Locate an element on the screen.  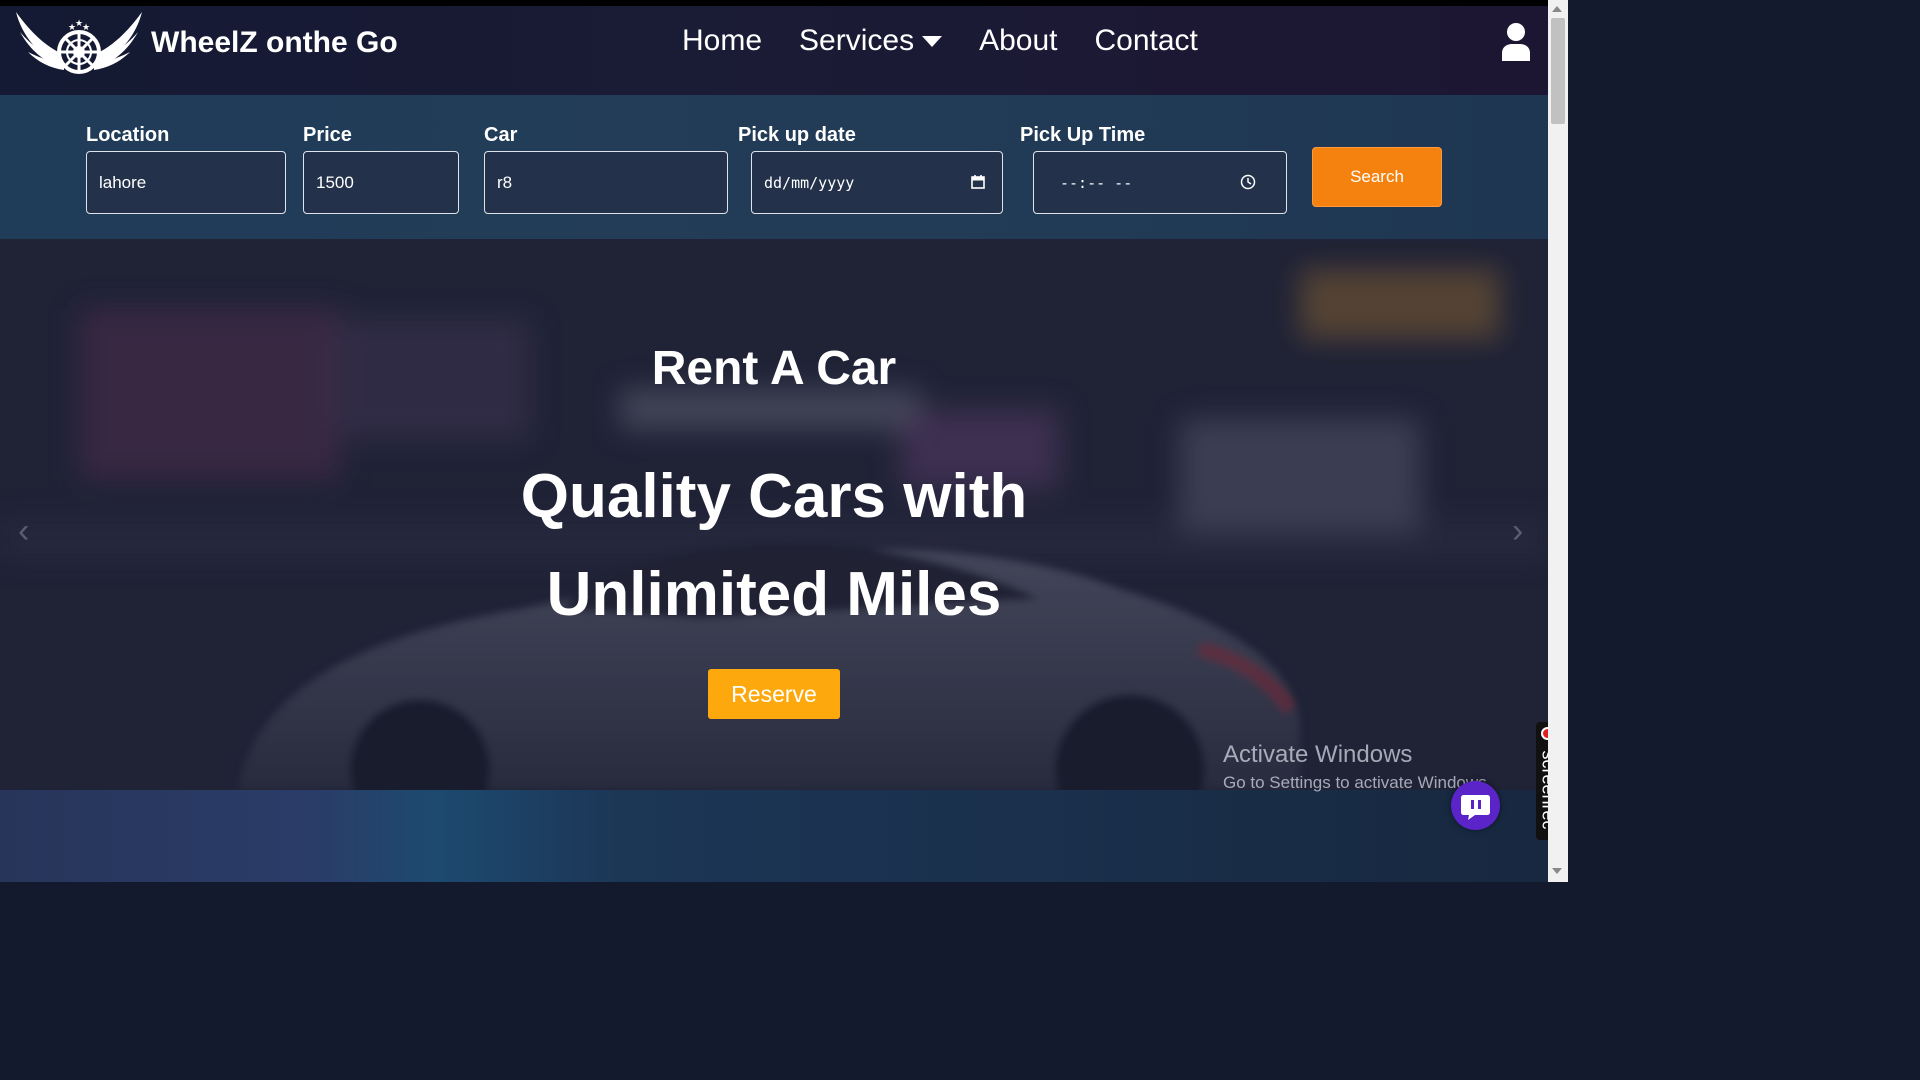
hero-title-line2: Unlimited Miles is located at coordinates (774, 594).